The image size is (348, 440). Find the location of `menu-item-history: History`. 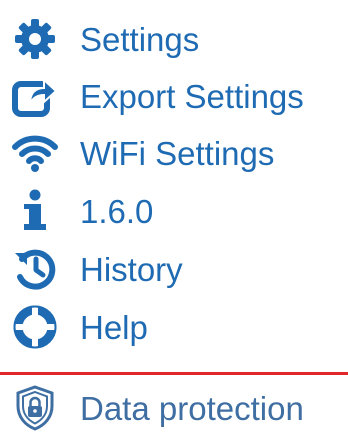

menu-item-history: History is located at coordinates (174, 269).